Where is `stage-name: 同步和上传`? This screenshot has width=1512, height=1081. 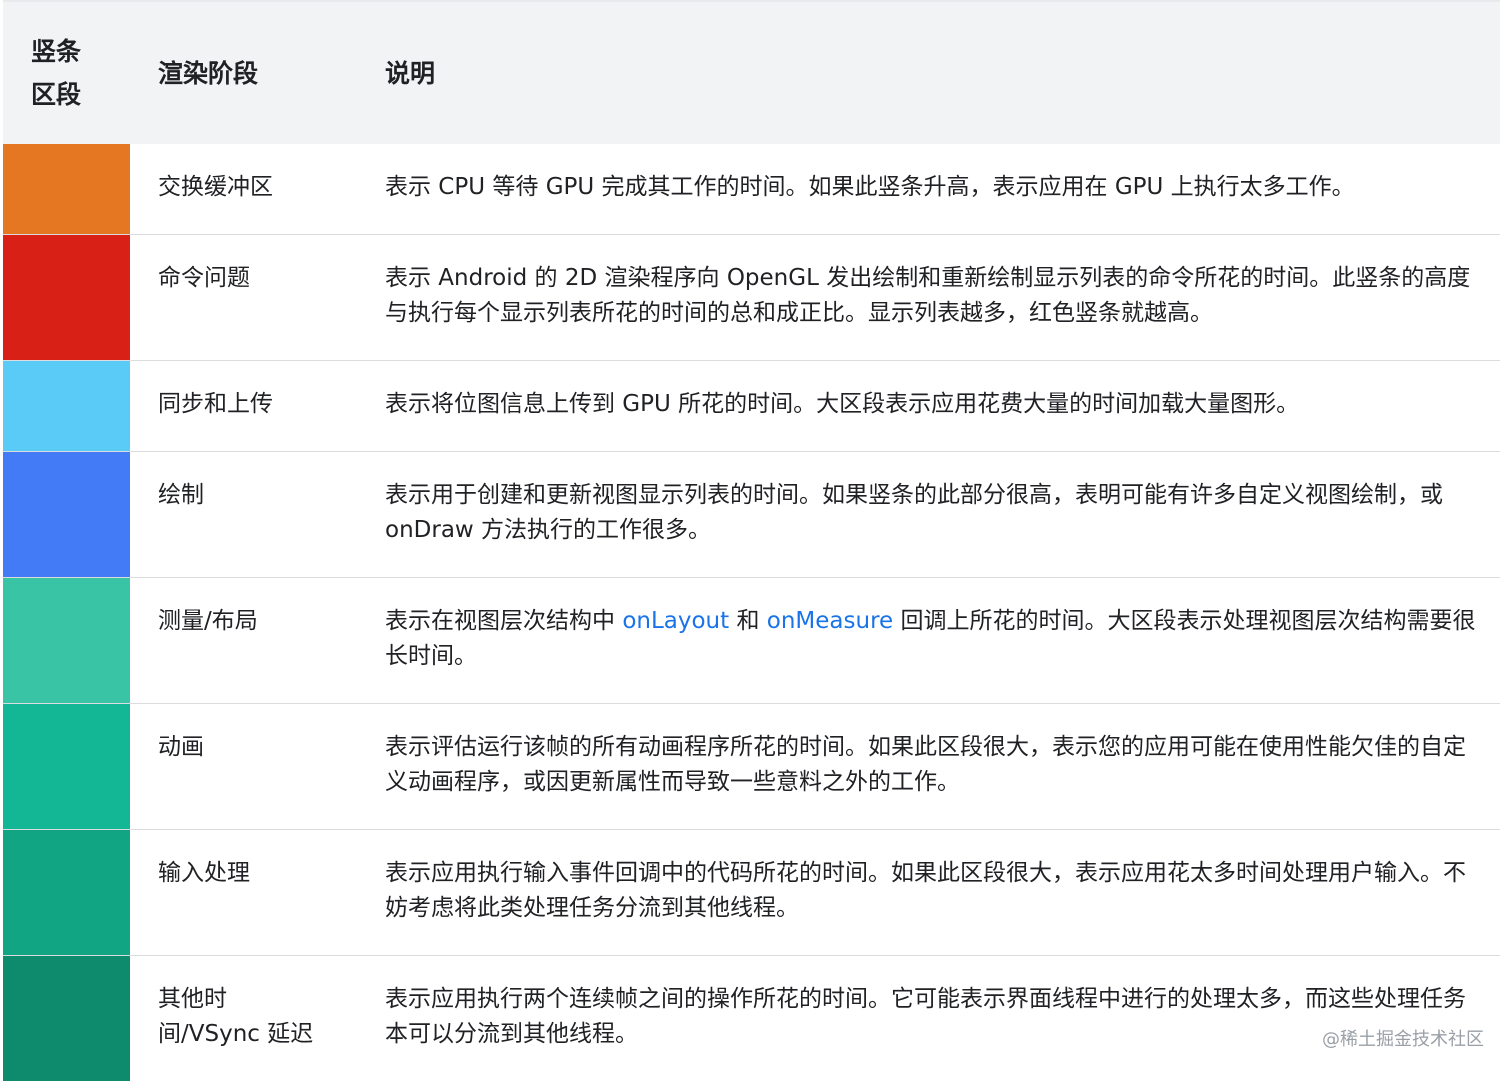 stage-name: 同步和上传 is located at coordinates (215, 404).